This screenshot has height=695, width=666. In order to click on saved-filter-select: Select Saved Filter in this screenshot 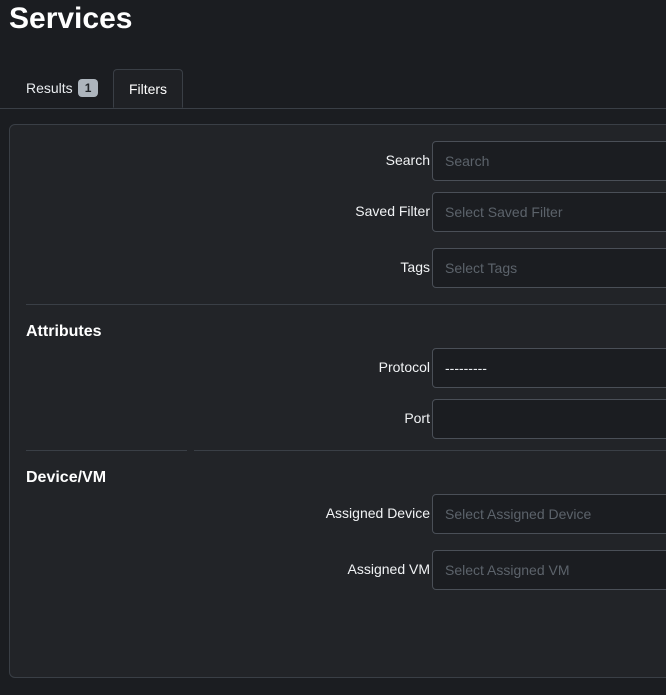, I will do `click(549, 212)`.